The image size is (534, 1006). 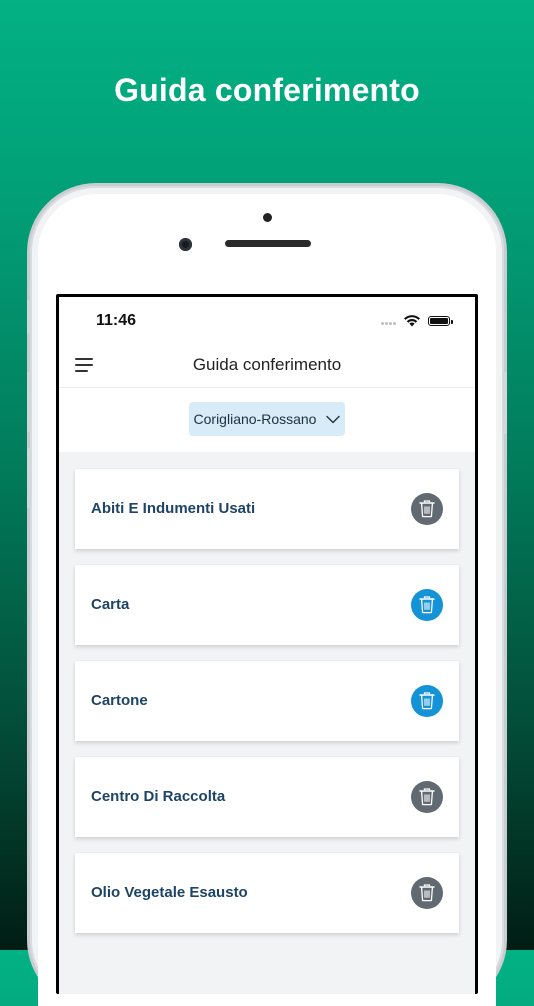 What do you see at coordinates (185, 244) in the screenshot?
I see `front-camera` at bounding box center [185, 244].